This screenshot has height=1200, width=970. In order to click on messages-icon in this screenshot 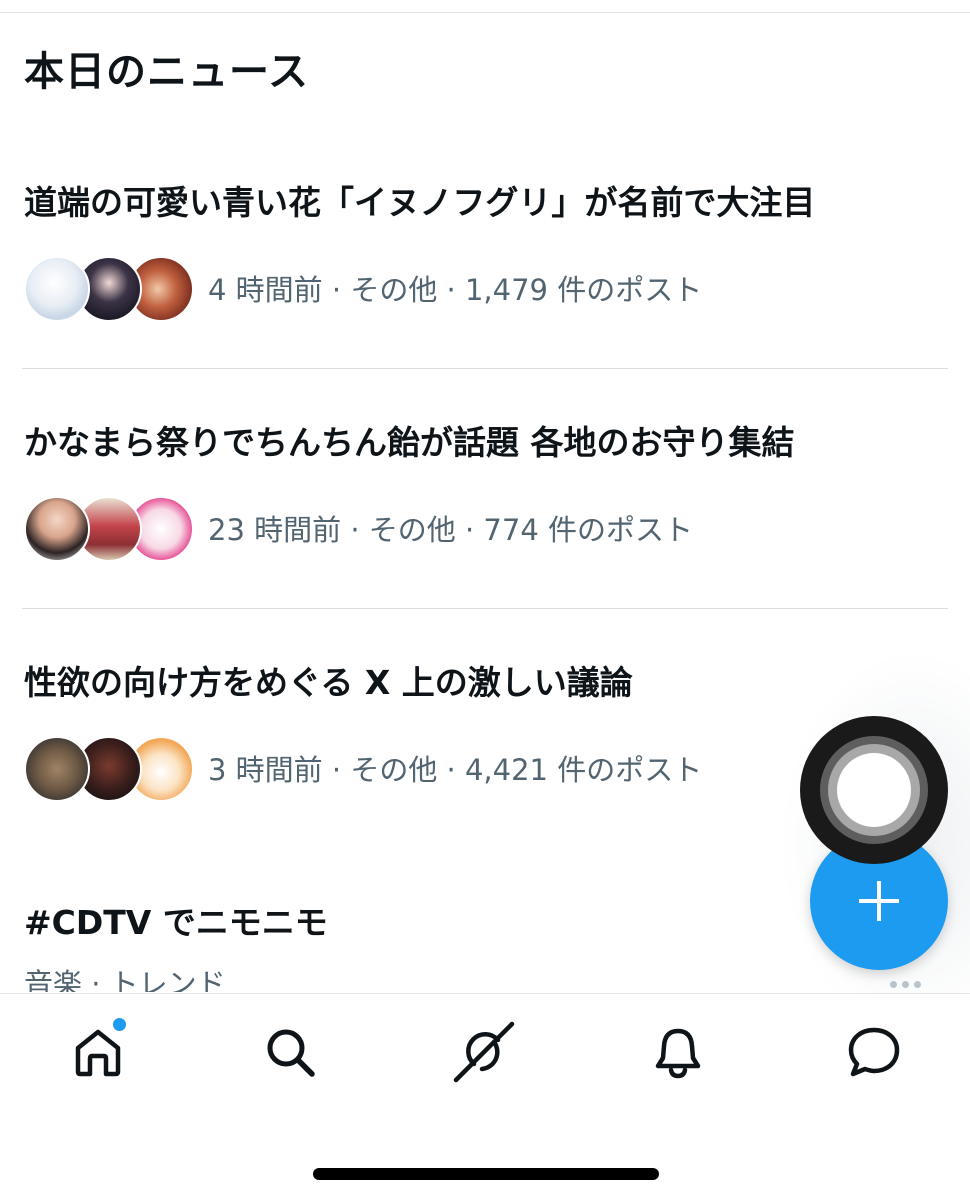, I will do `click(874, 1052)`.